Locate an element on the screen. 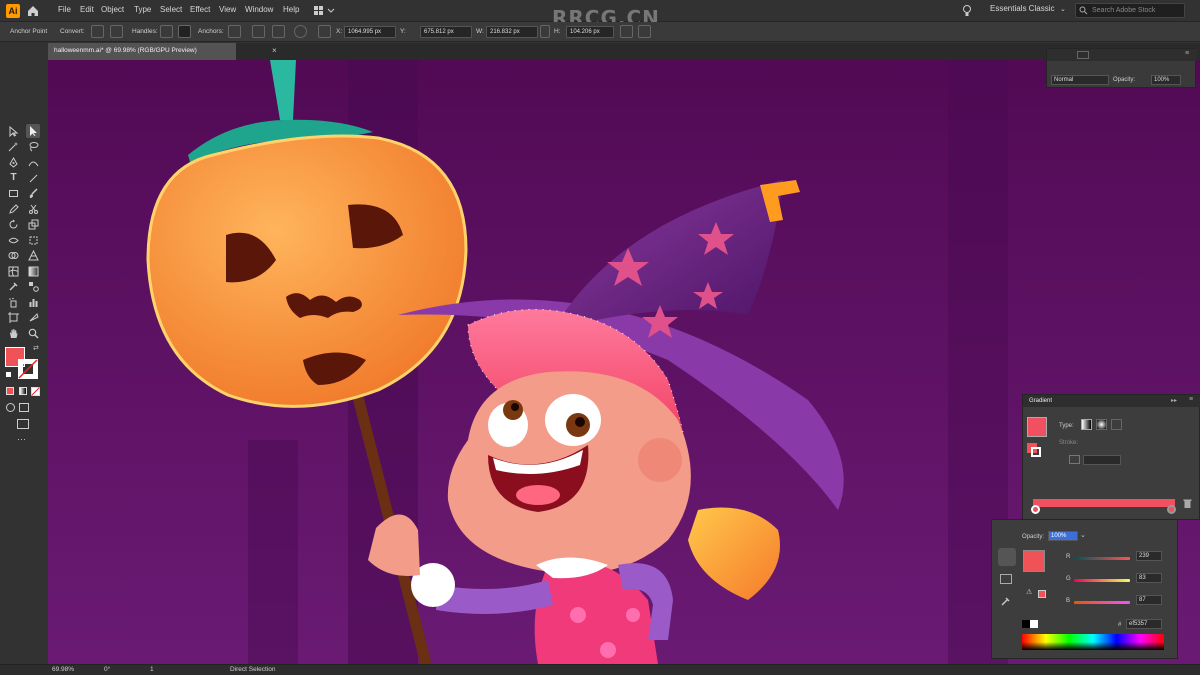 This screenshot has width=1200, height=675. convert-to-smooth-icon is located at coordinates (116, 31).